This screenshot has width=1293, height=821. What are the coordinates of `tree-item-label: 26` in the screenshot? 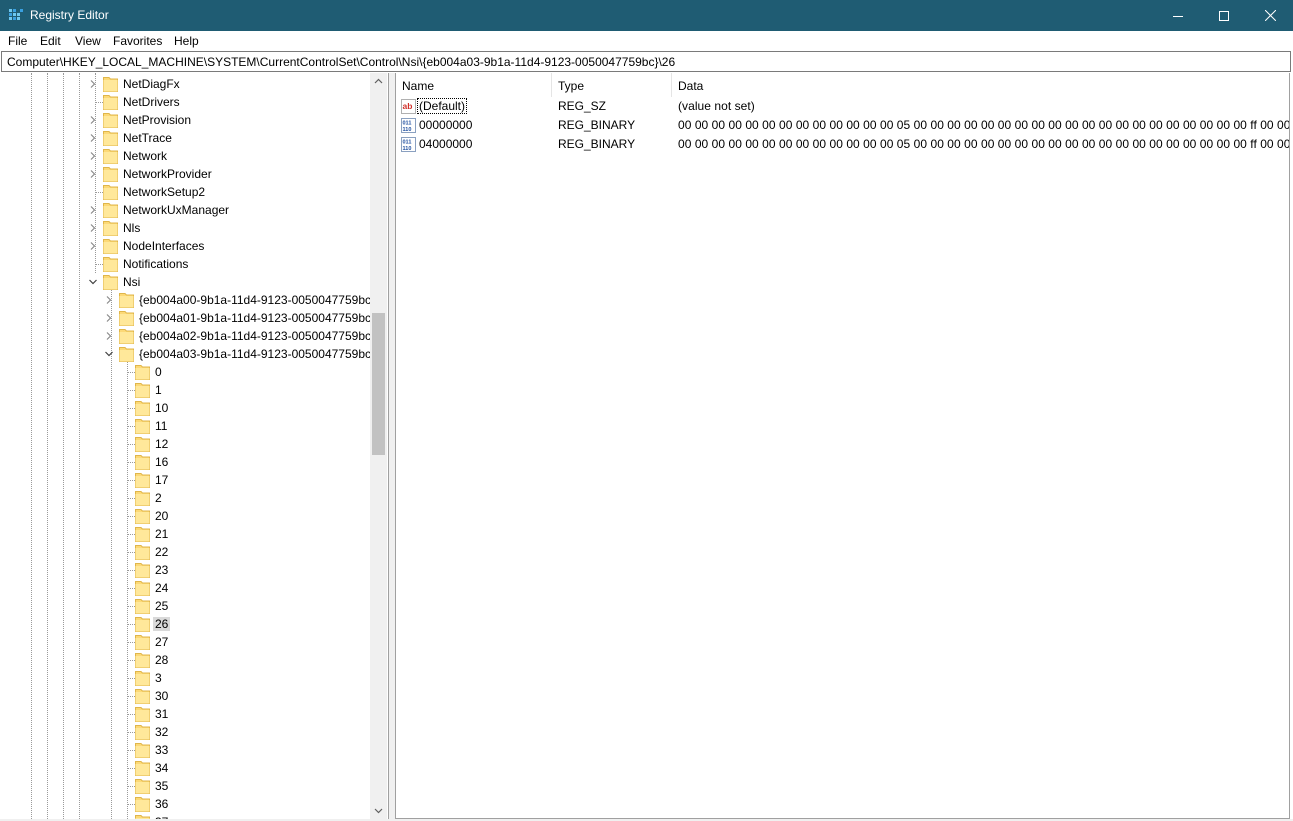 It's located at (162, 624).